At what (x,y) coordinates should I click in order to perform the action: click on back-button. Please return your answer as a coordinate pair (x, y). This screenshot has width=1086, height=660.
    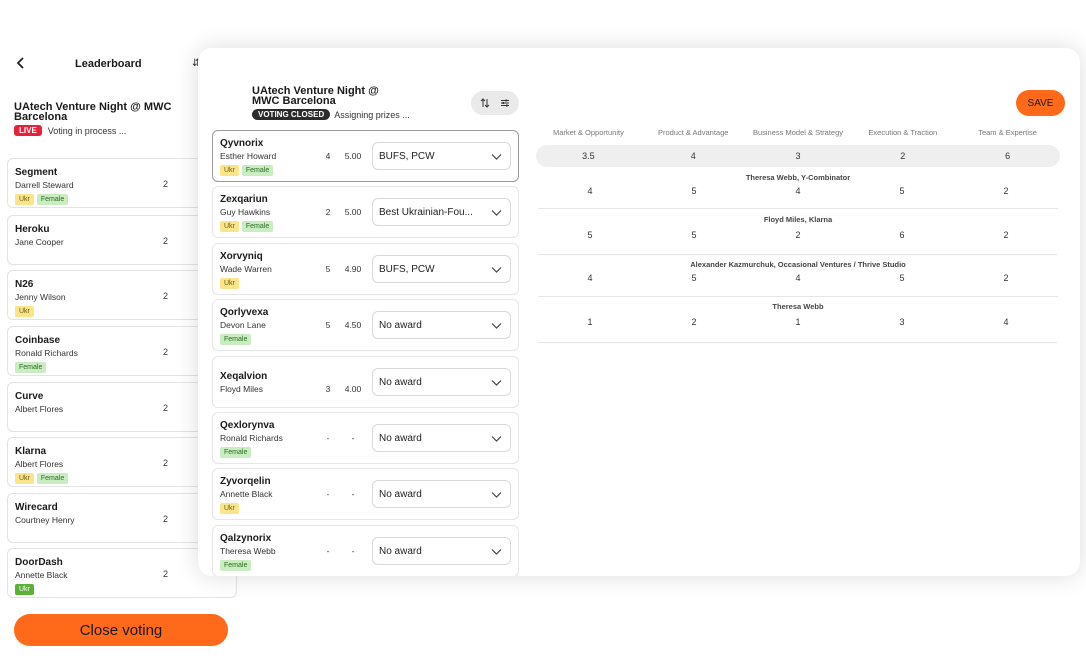
    Looking at the image, I should click on (21, 63).